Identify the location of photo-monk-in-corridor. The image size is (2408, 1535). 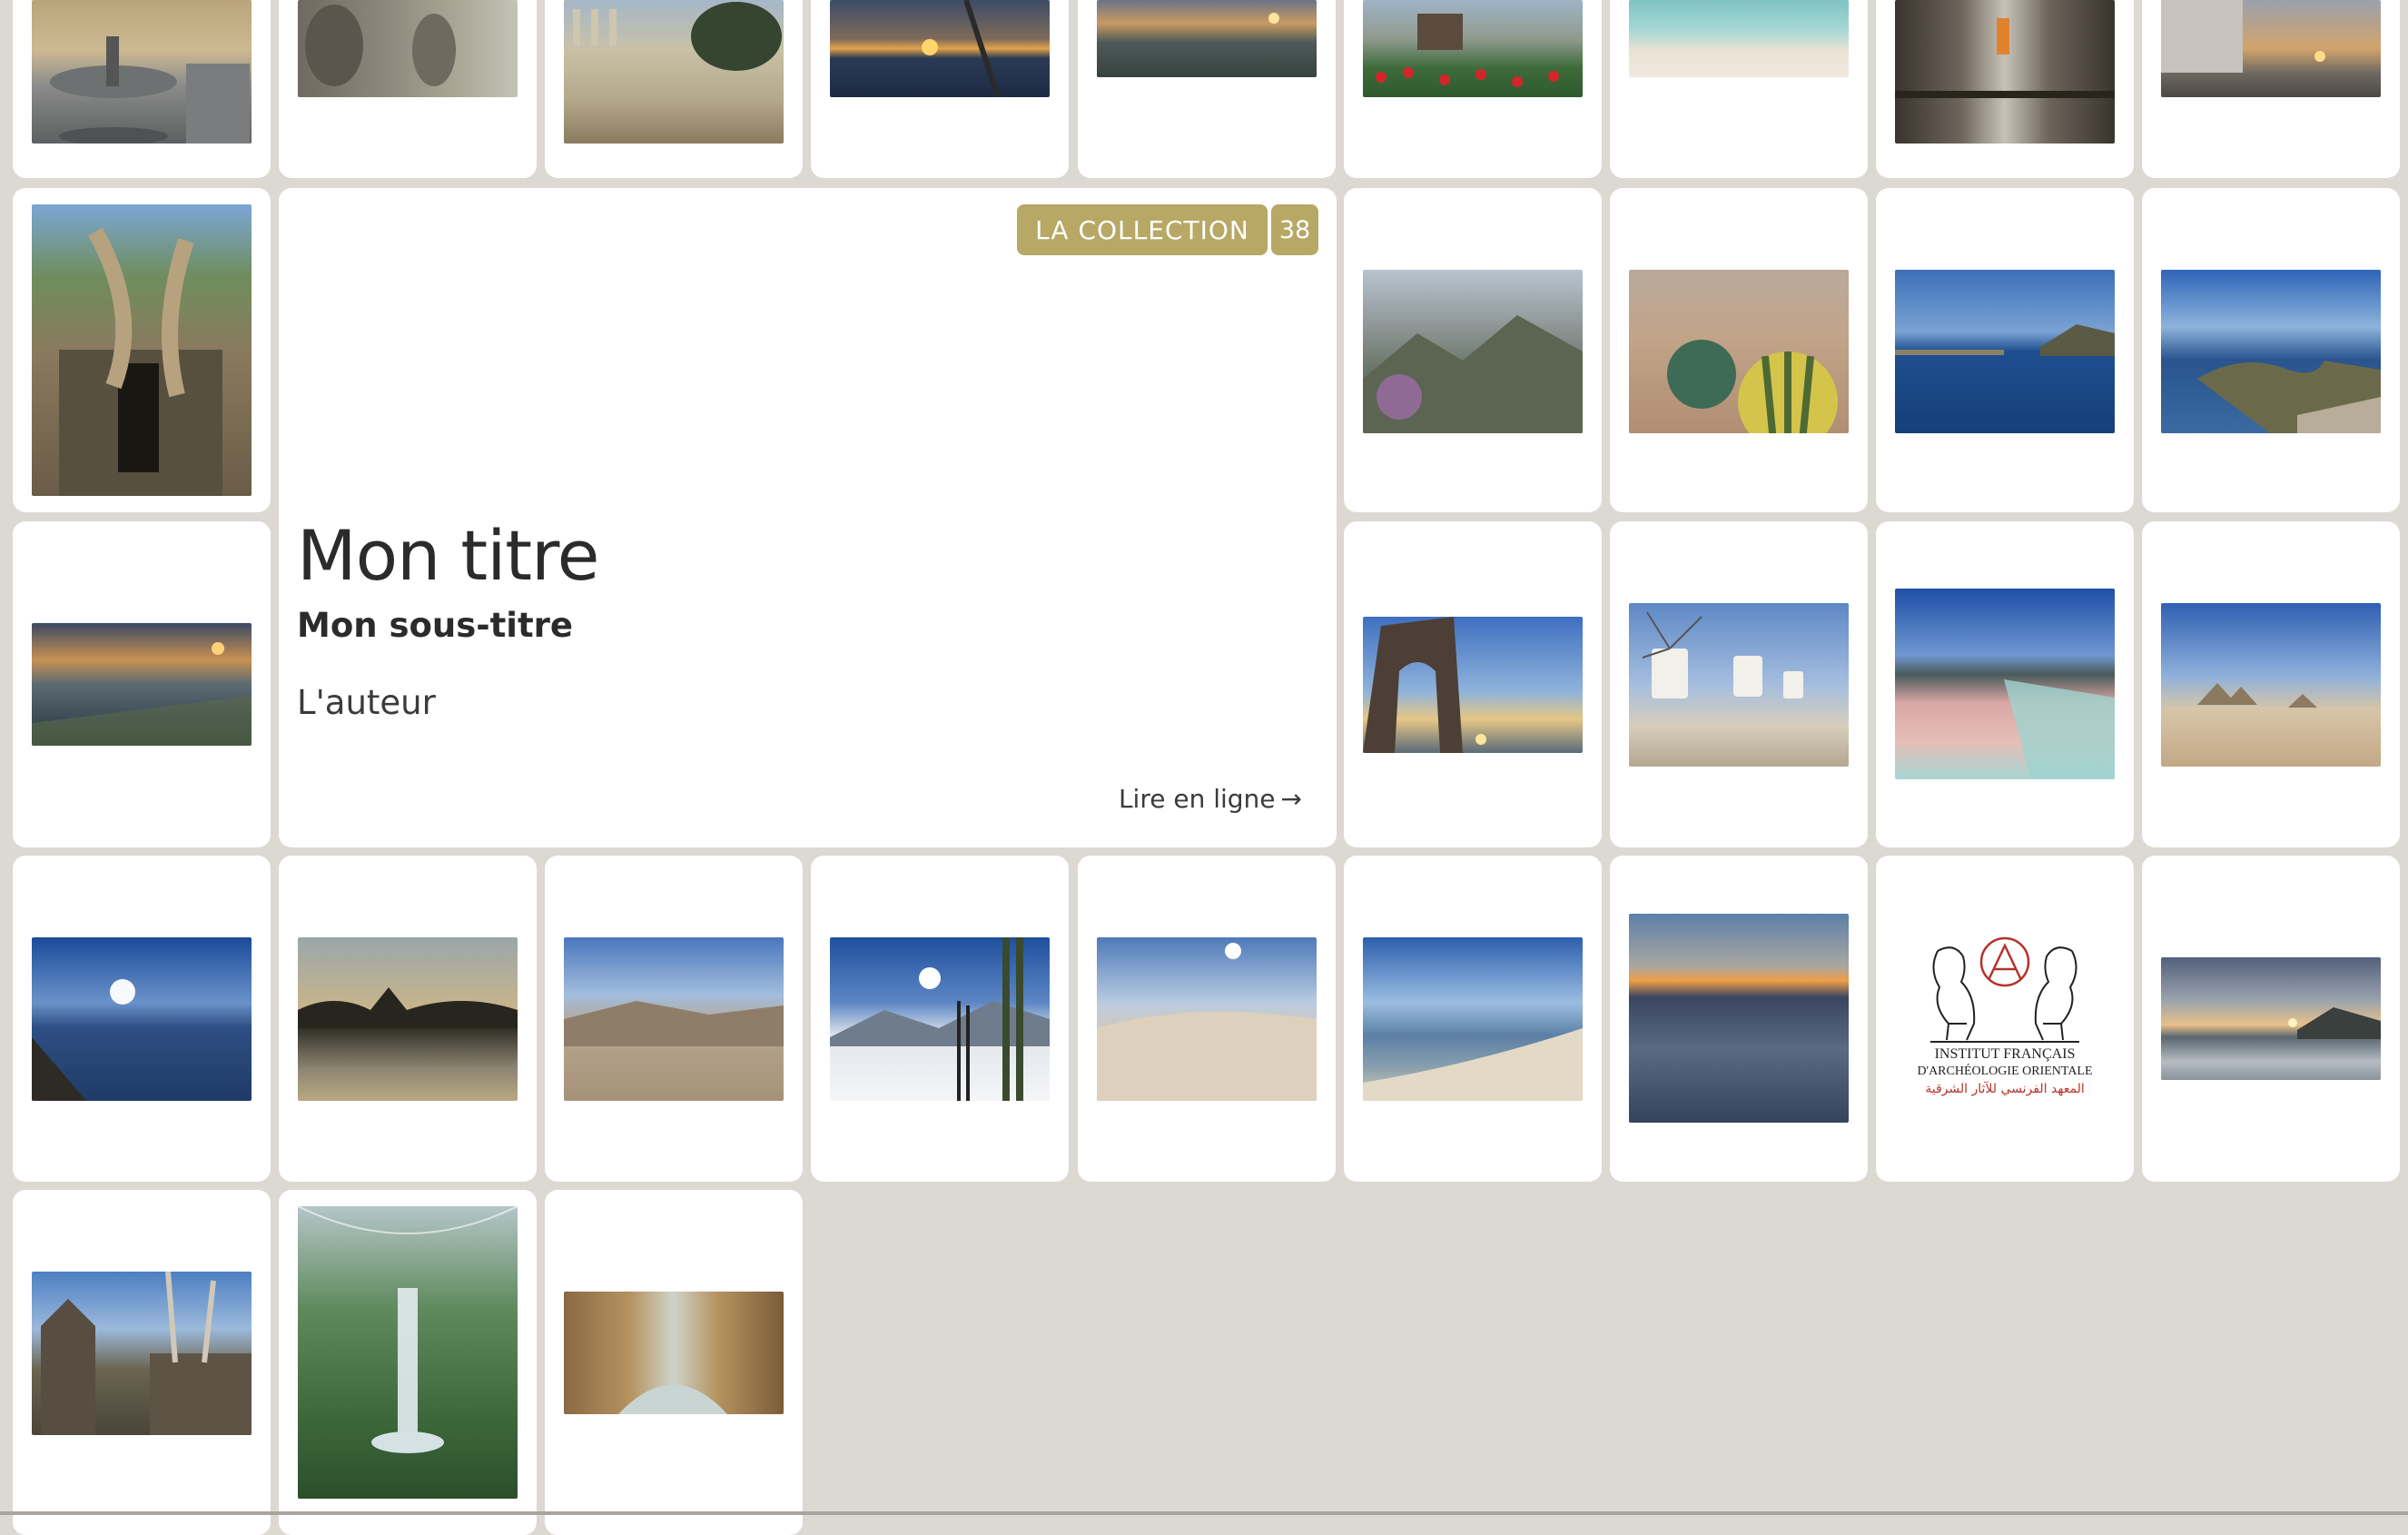
(2005, 72).